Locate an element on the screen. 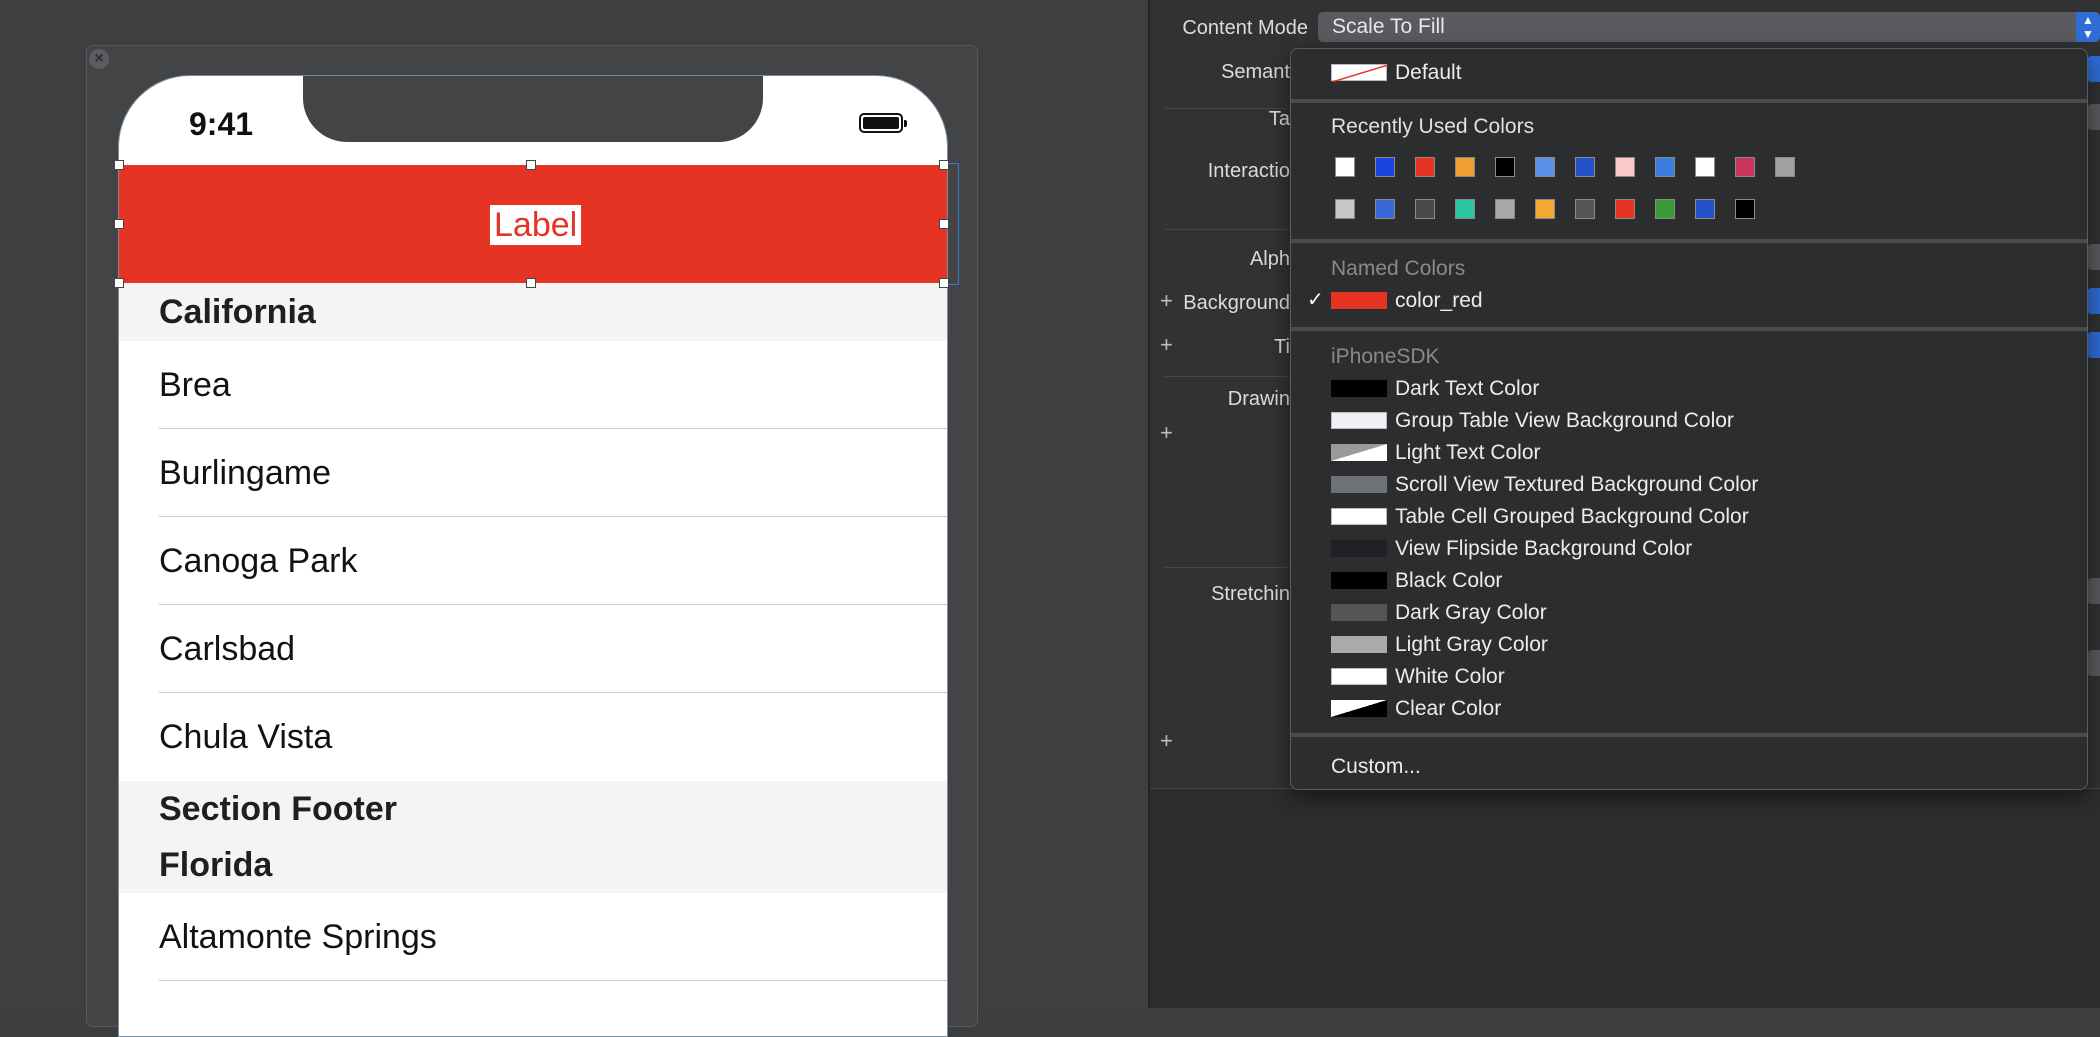  menu-item-label: Default is located at coordinates (1428, 72).